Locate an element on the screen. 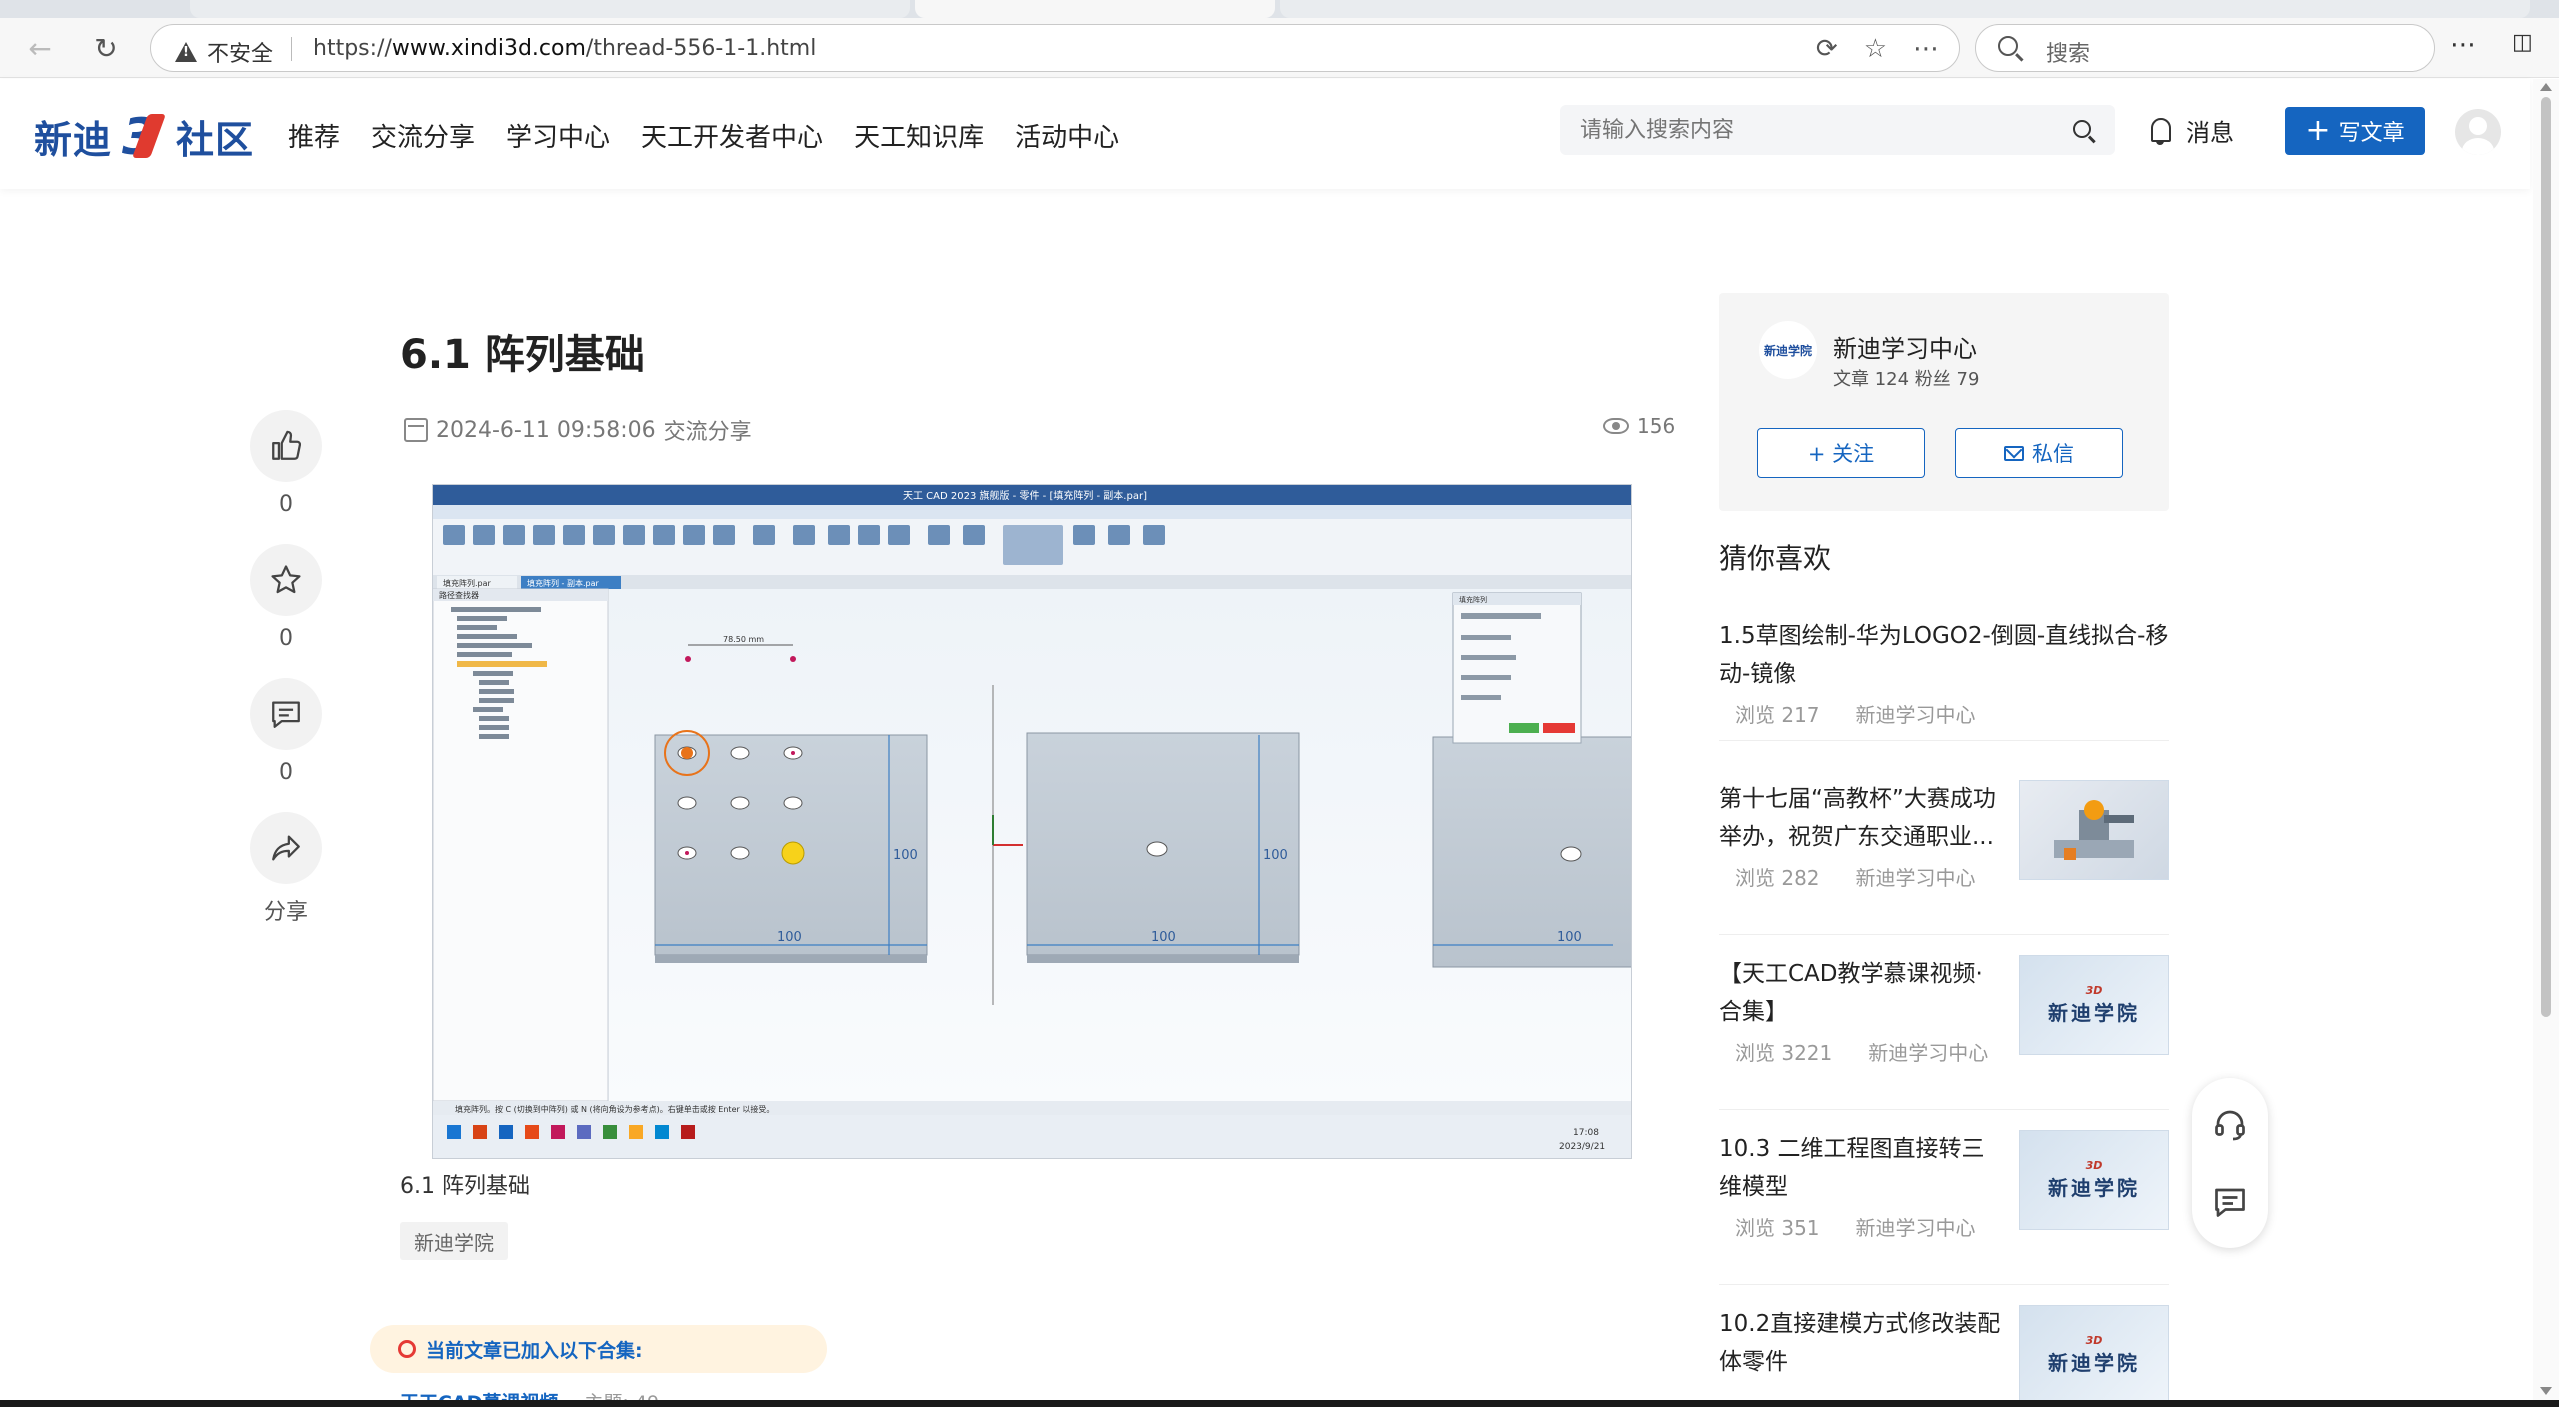 This screenshot has width=2559, height=1407. cad-doc-tab-active: 填充阵列 - 副本.par is located at coordinates (563, 583).